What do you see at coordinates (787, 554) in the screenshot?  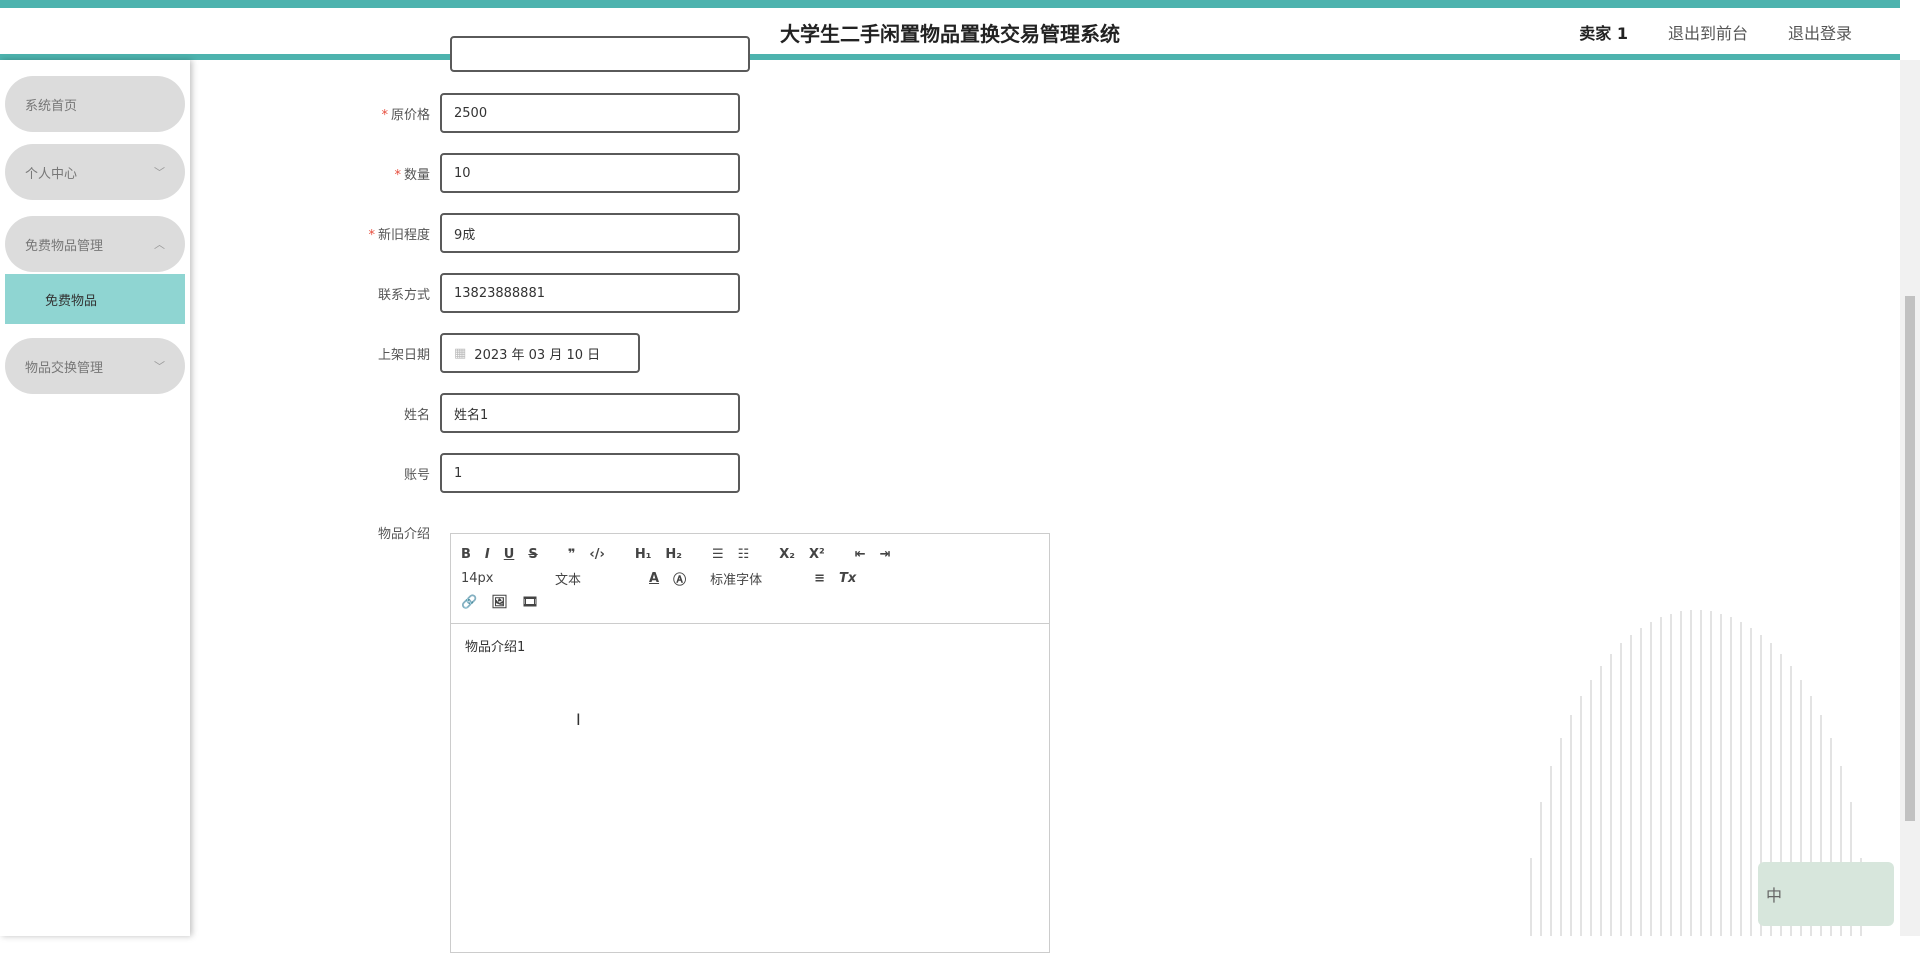 I see `subscript-icon: X₂` at bounding box center [787, 554].